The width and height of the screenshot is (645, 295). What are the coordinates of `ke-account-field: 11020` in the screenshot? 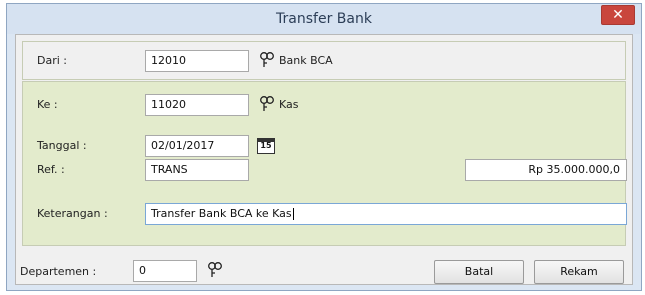 It's located at (197, 105).